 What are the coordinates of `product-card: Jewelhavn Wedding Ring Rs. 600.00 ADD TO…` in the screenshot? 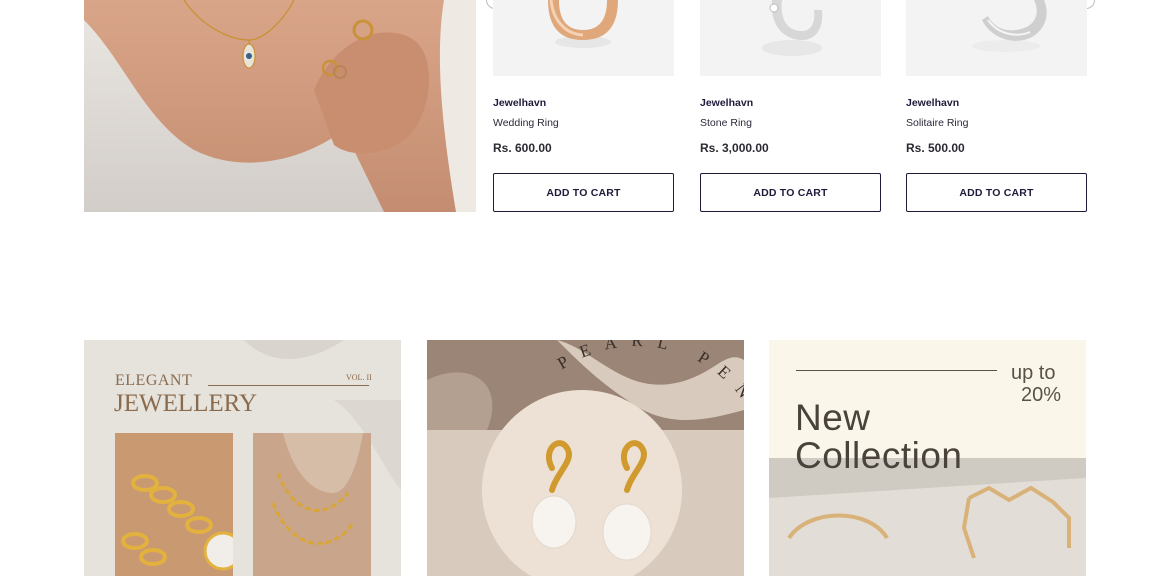 It's located at (583, 106).